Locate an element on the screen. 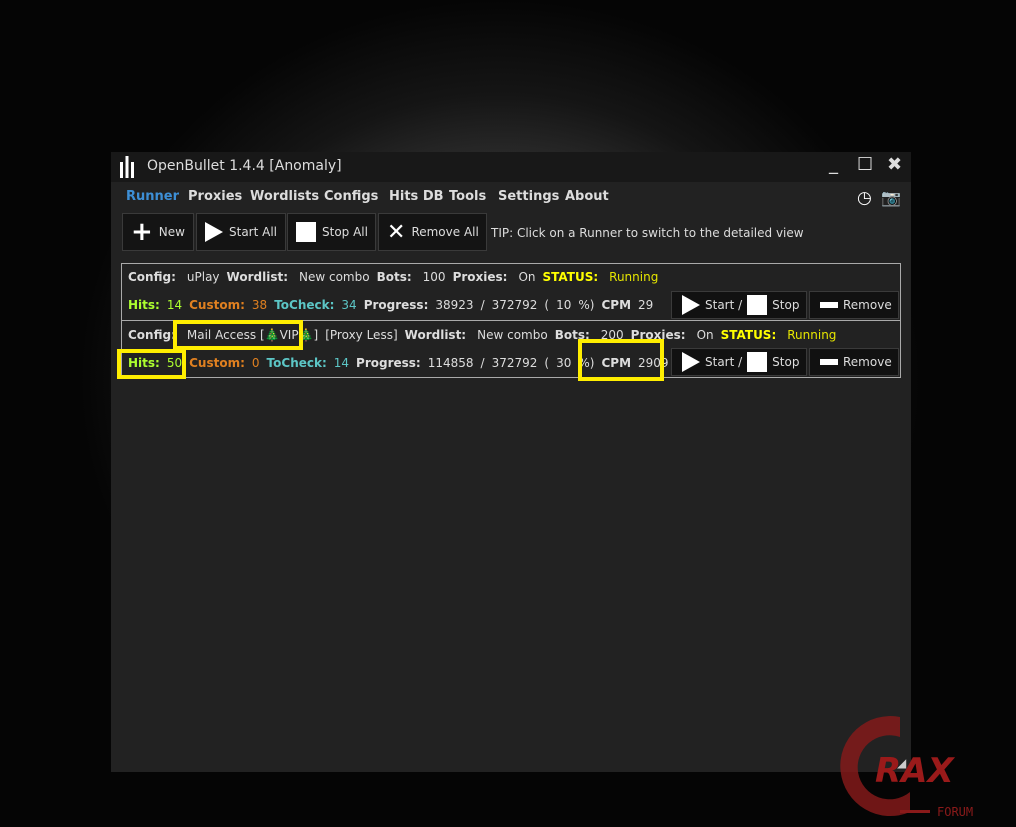 The height and width of the screenshot is (827, 1016). svg-text: RAX is located at coordinates (915, 771).